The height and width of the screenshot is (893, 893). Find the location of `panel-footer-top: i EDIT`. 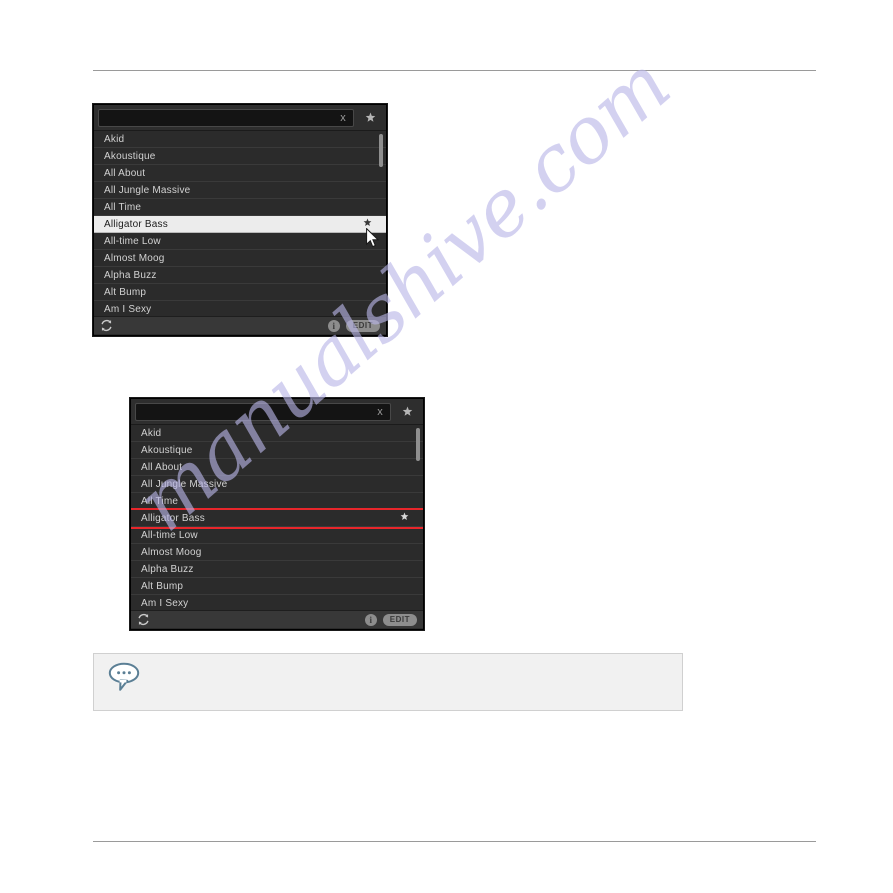

panel-footer-top: i EDIT is located at coordinates (240, 325).